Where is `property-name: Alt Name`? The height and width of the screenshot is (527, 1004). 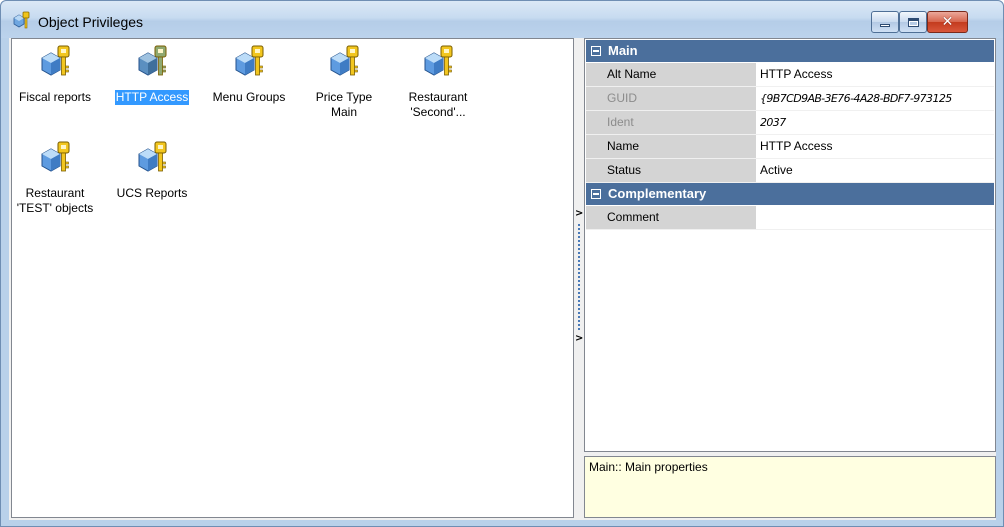
property-name: Alt Name is located at coordinates (671, 74).